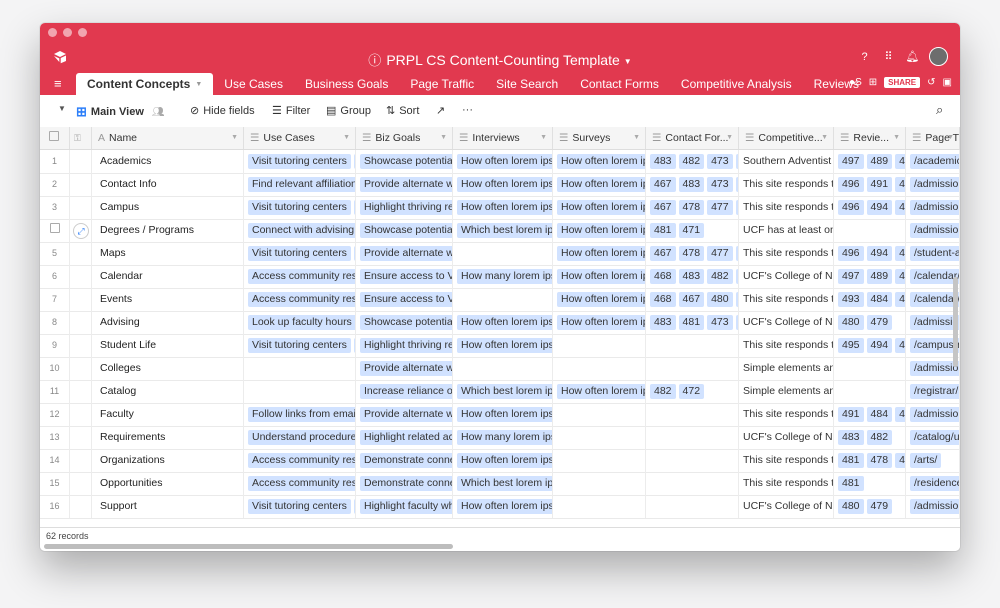 The height and width of the screenshot is (608, 1000). I want to click on cell-rev: 49549448, so click(870, 345).